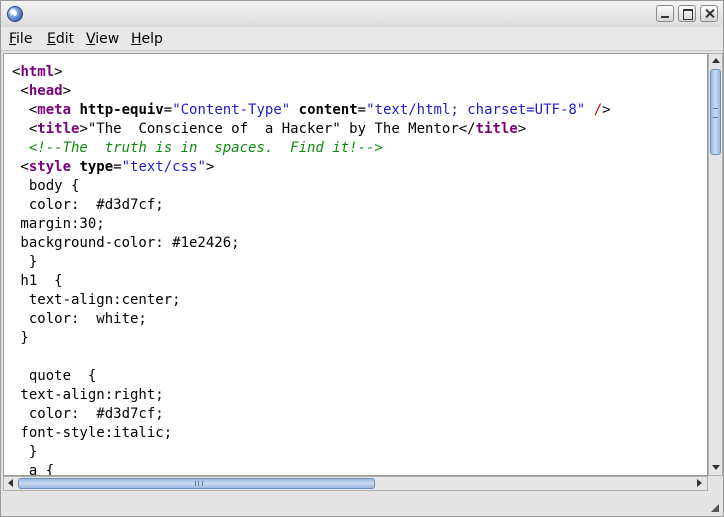 The width and height of the screenshot is (724, 517). Describe the element at coordinates (665, 13) in the screenshot. I see `minimize-button` at that location.